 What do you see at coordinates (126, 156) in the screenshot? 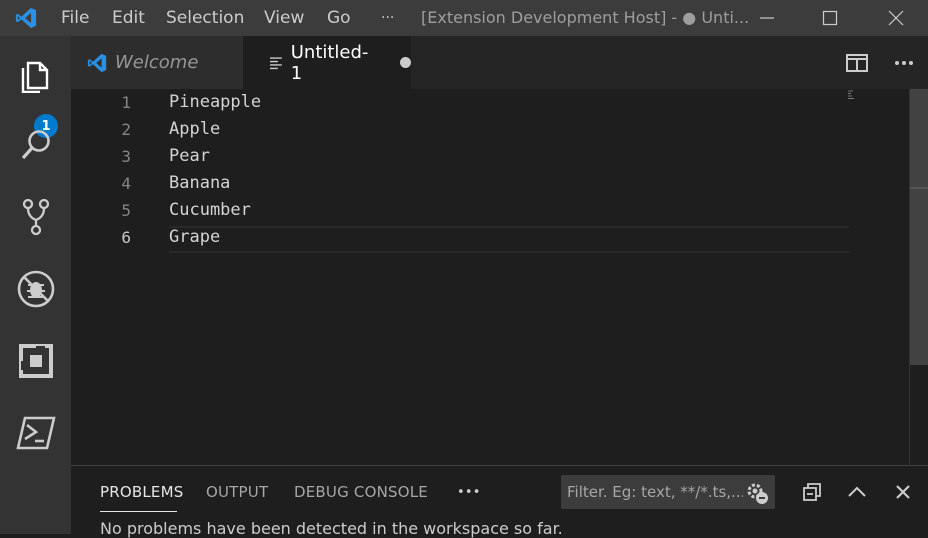
I see `line-number: 3` at bounding box center [126, 156].